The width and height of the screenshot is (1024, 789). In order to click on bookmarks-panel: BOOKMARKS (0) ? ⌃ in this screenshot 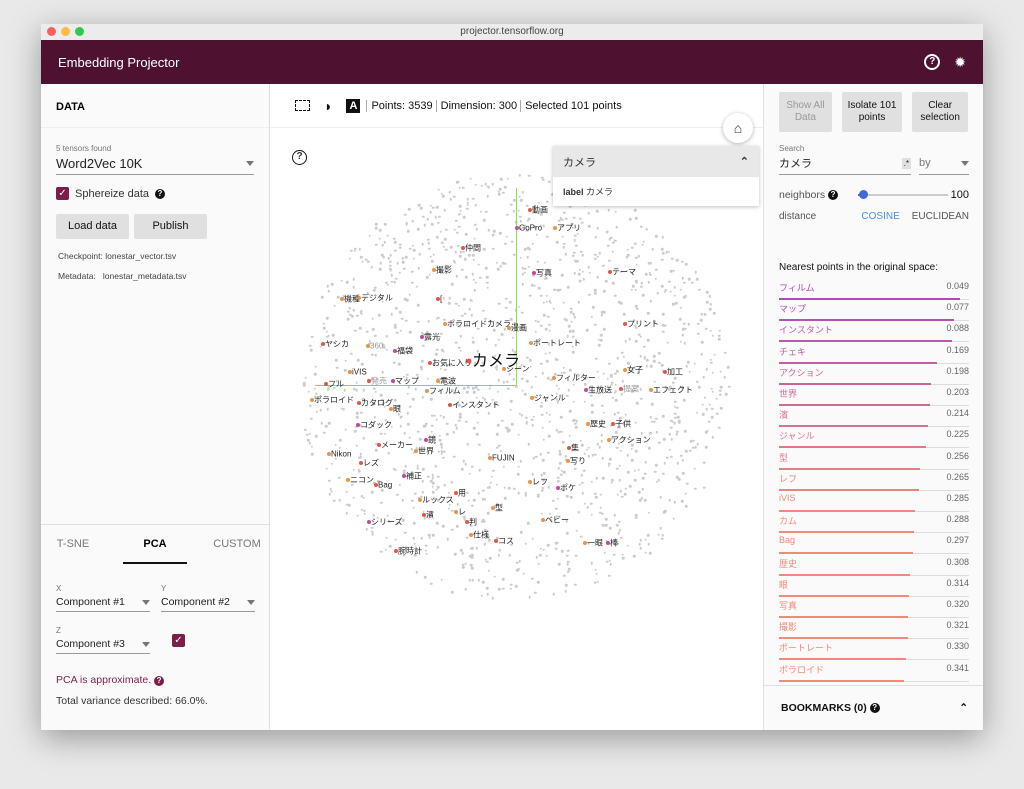, I will do `click(873, 707)`.